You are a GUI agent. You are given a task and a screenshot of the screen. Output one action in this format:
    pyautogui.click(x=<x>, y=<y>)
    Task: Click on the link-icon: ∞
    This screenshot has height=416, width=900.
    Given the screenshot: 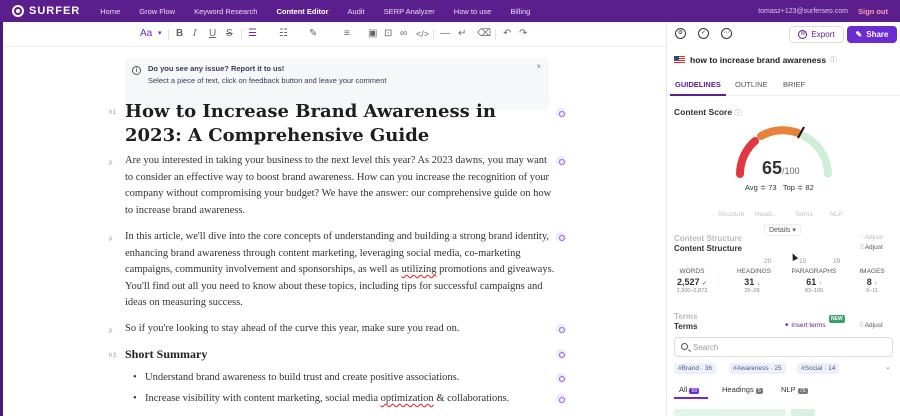 What is the action you would take?
    pyautogui.click(x=403, y=34)
    